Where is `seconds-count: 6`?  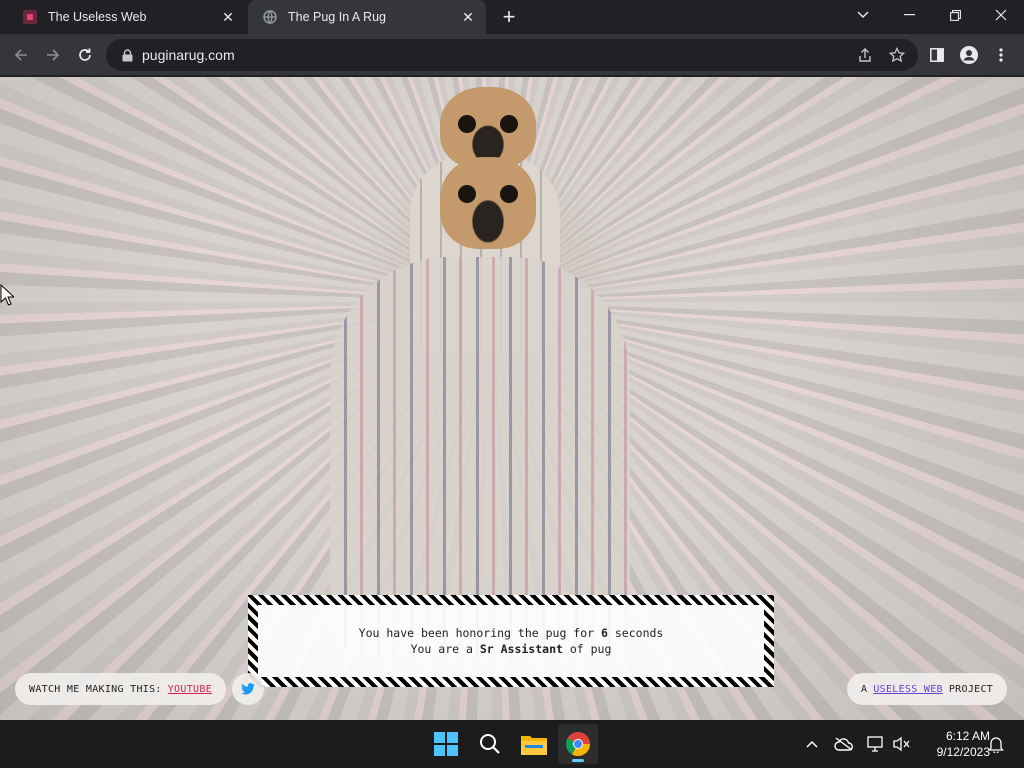
seconds-count: 6 is located at coordinates (604, 633).